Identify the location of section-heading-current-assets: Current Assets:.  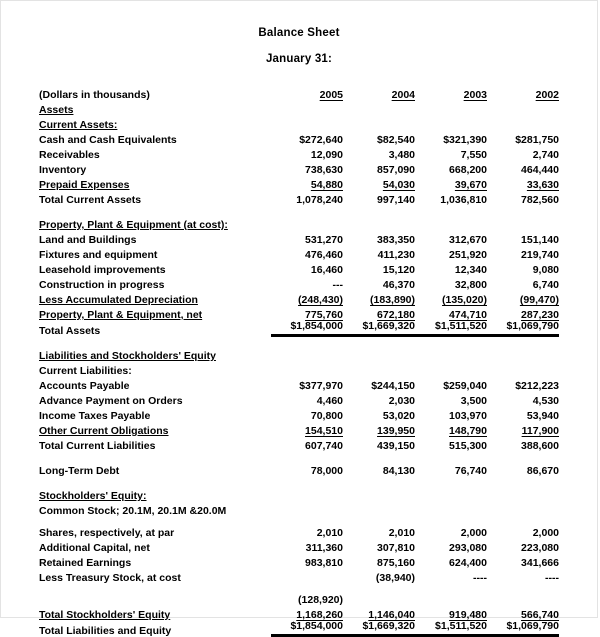
(299, 123).